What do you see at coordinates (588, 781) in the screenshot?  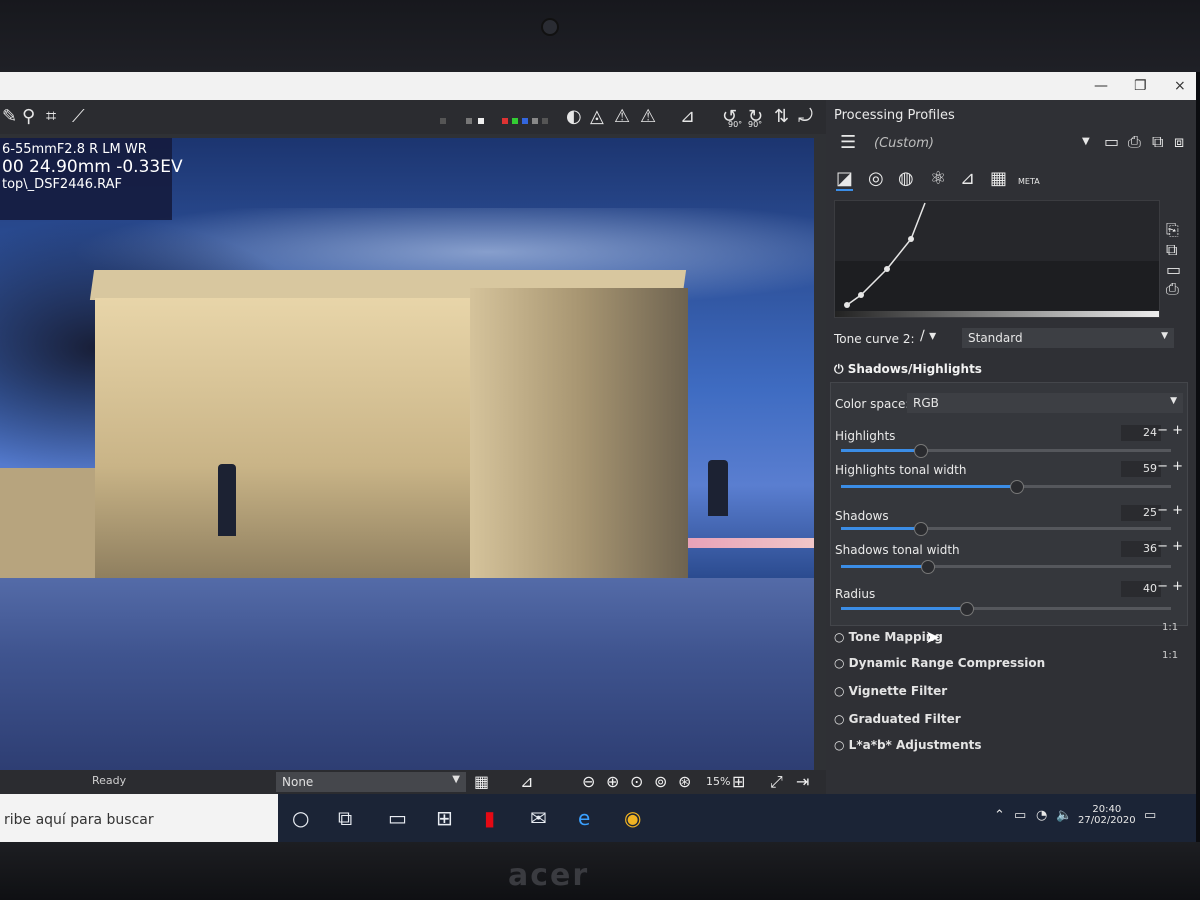 I see `zoom-out-icon: ⊖` at bounding box center [588, 781].